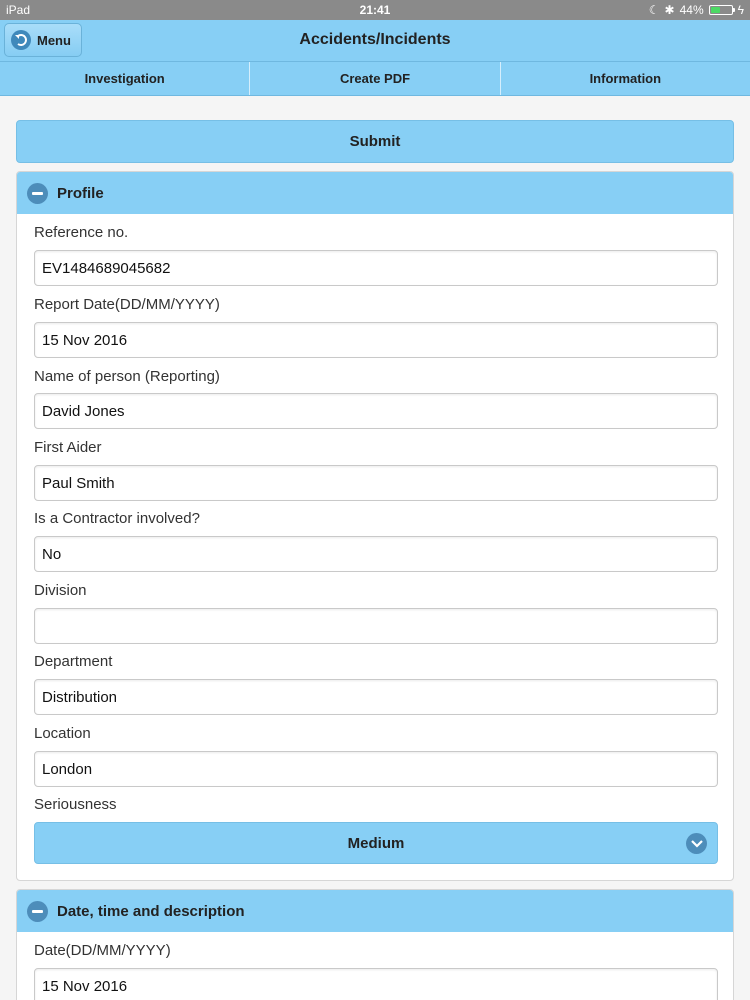 The height and width of the screenshot is (1000, 750). Describe the element at coordinates (376, 769) in the screenshot. I see `location-input` at that location.